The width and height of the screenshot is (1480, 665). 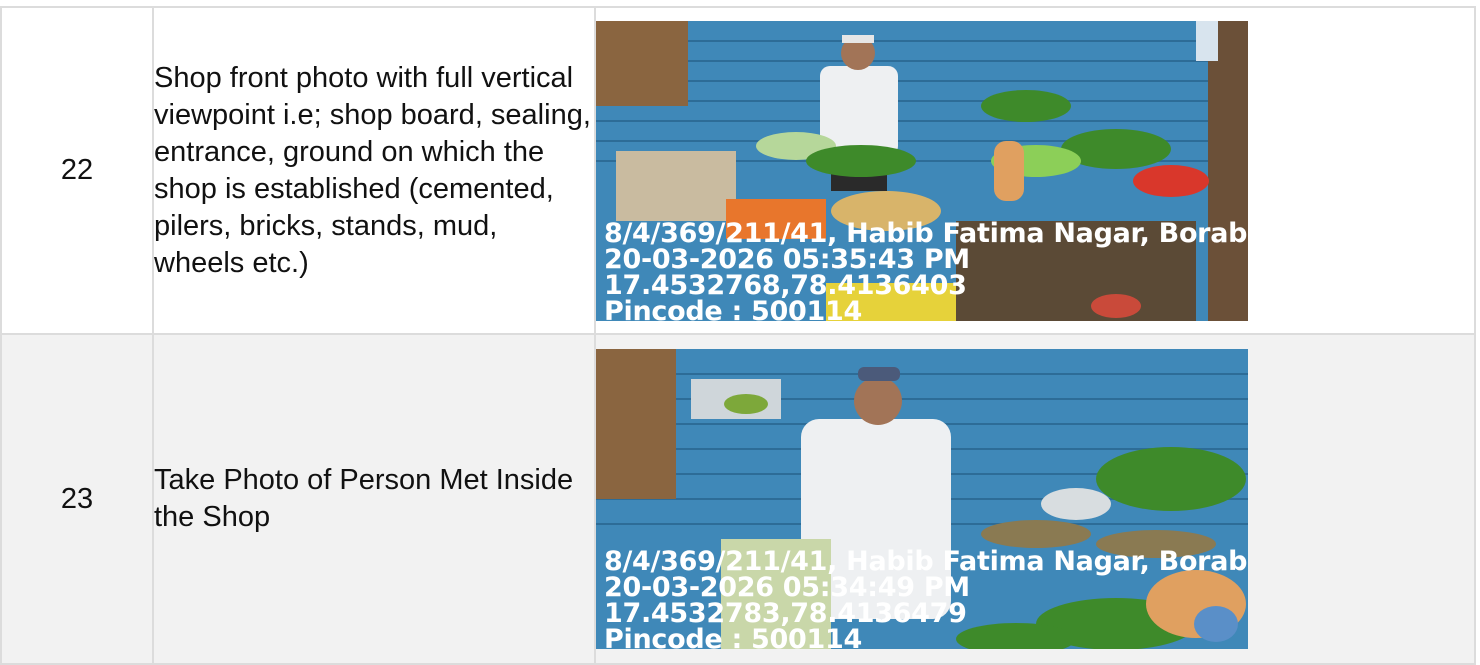 What do you see at coordinates (785, 285) in the screenshot?
I see `stamp-coordinates: 17.4532768,78.4136403` at bounding box center [785, 285].